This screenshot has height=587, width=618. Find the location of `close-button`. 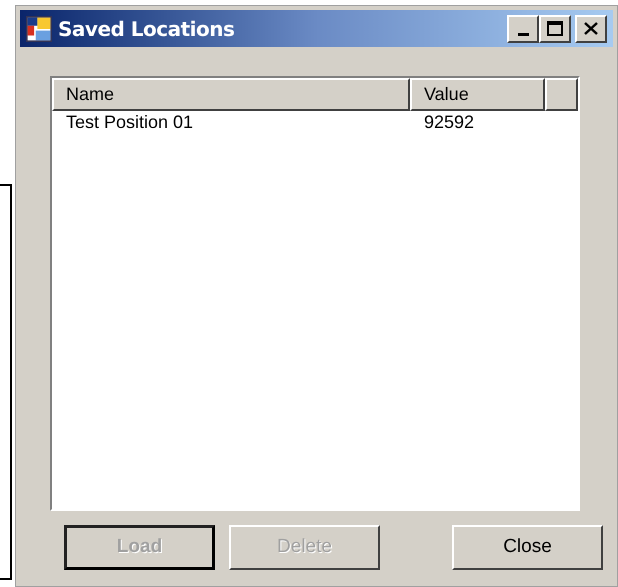

close-button is located at coordinates (591, 28).